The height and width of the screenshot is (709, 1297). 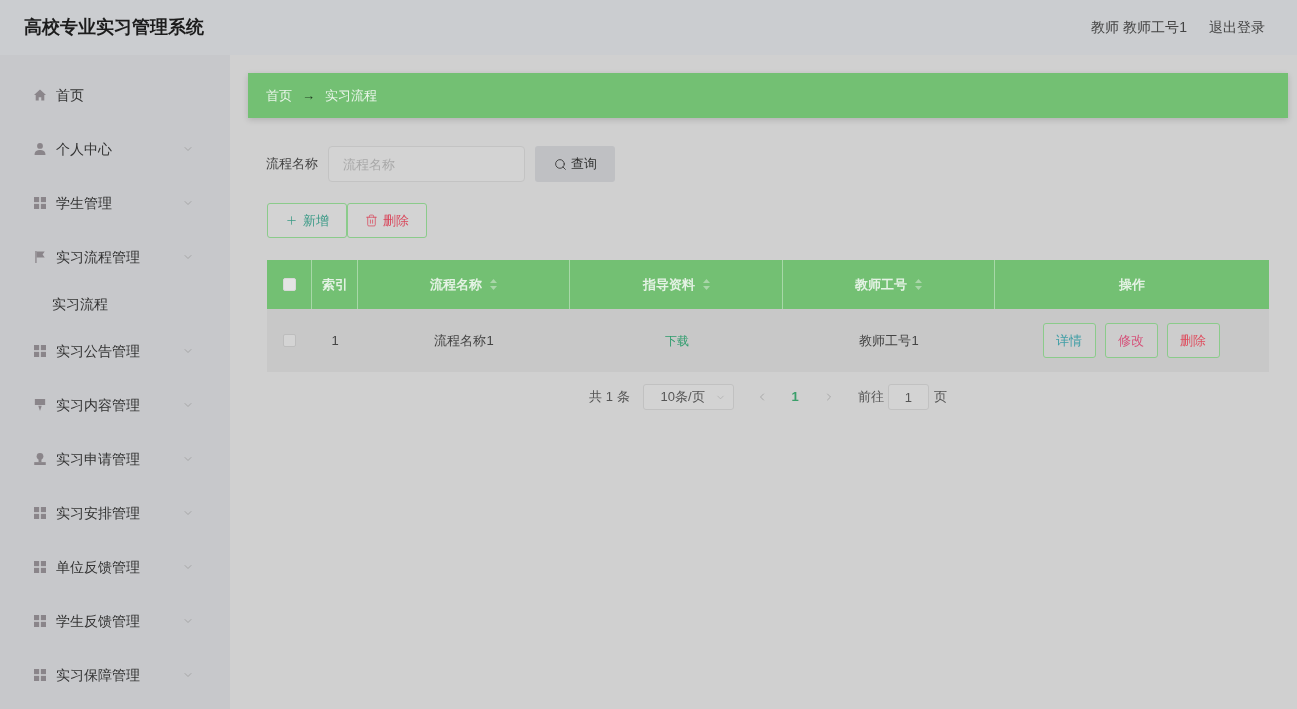 I want to click on home-icon, so click(x=40, y=95).